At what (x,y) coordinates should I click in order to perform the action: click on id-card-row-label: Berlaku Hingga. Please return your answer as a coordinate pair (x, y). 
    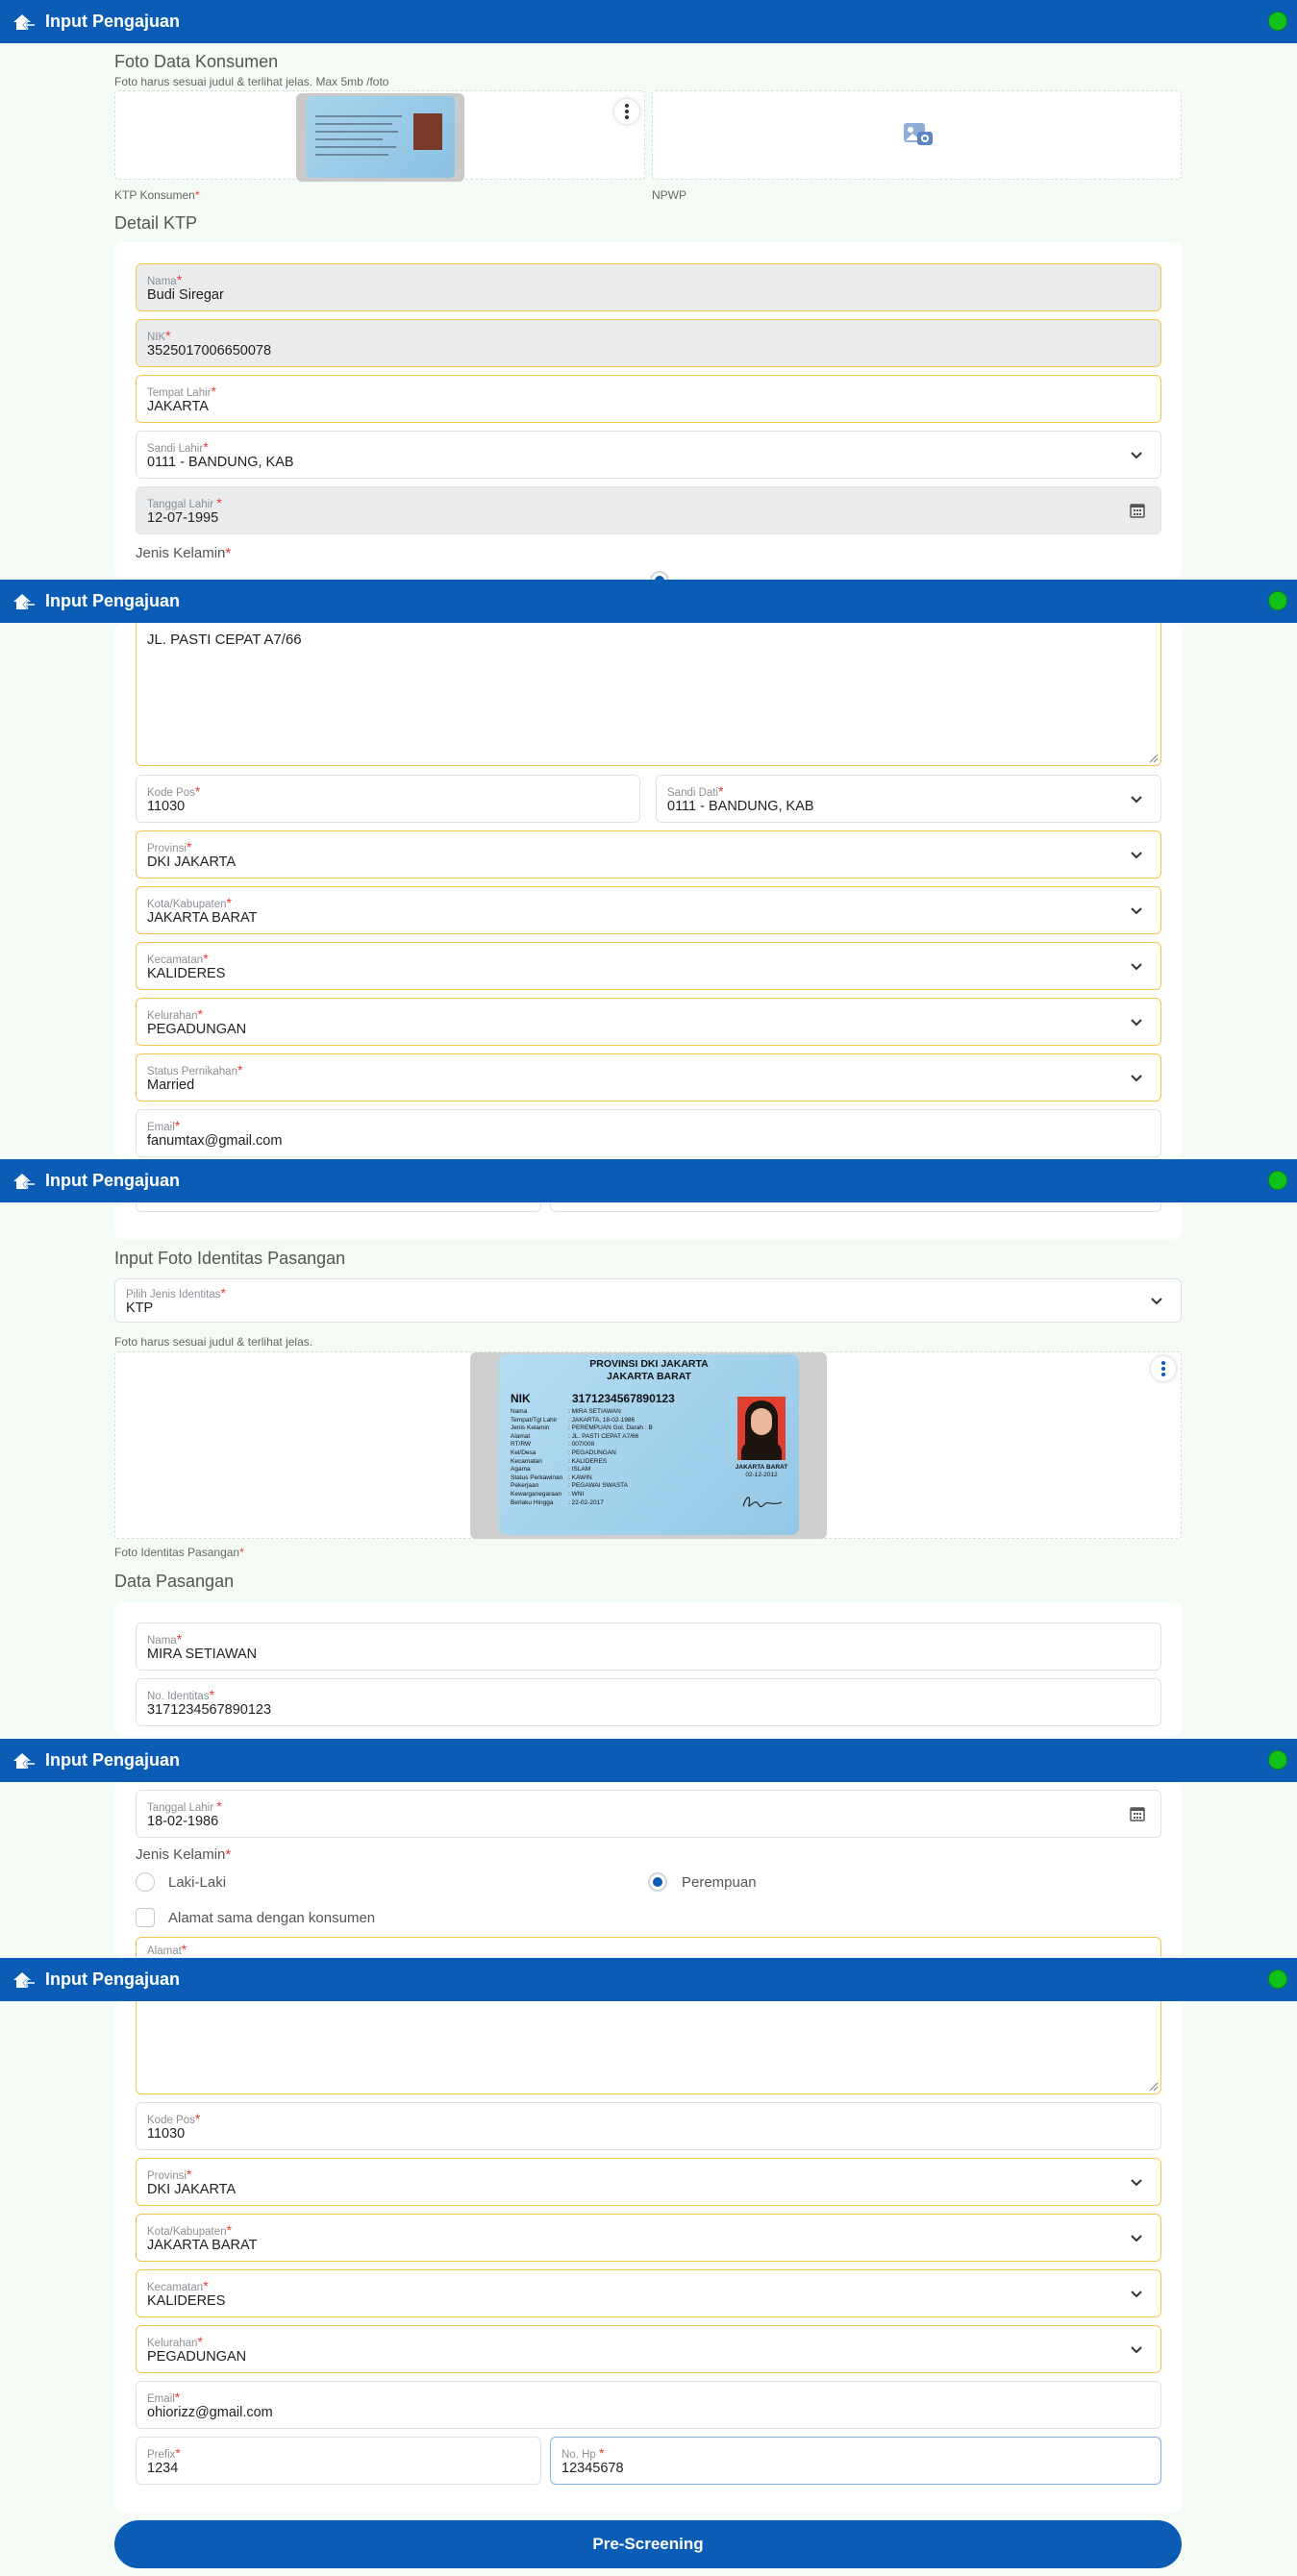
    Looking at the image, I should click on (532, 1502).